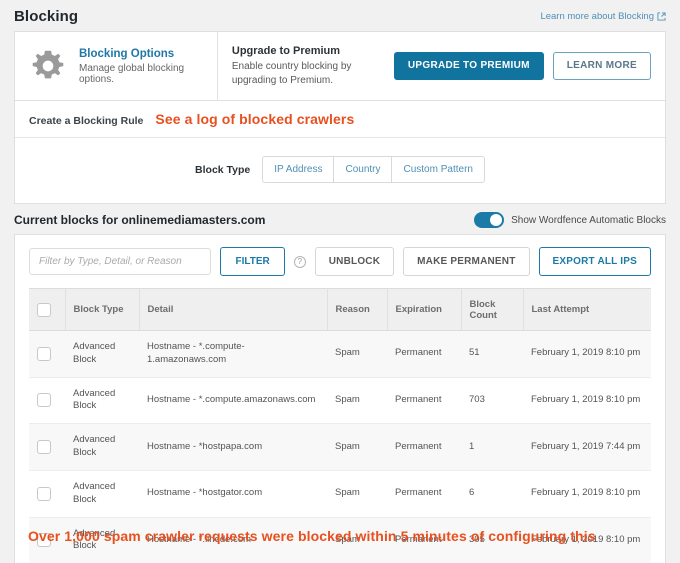 The image size is (680, 563). I want to click on learn-more-link-label: Learn more about Blocking, so click(597, 16).